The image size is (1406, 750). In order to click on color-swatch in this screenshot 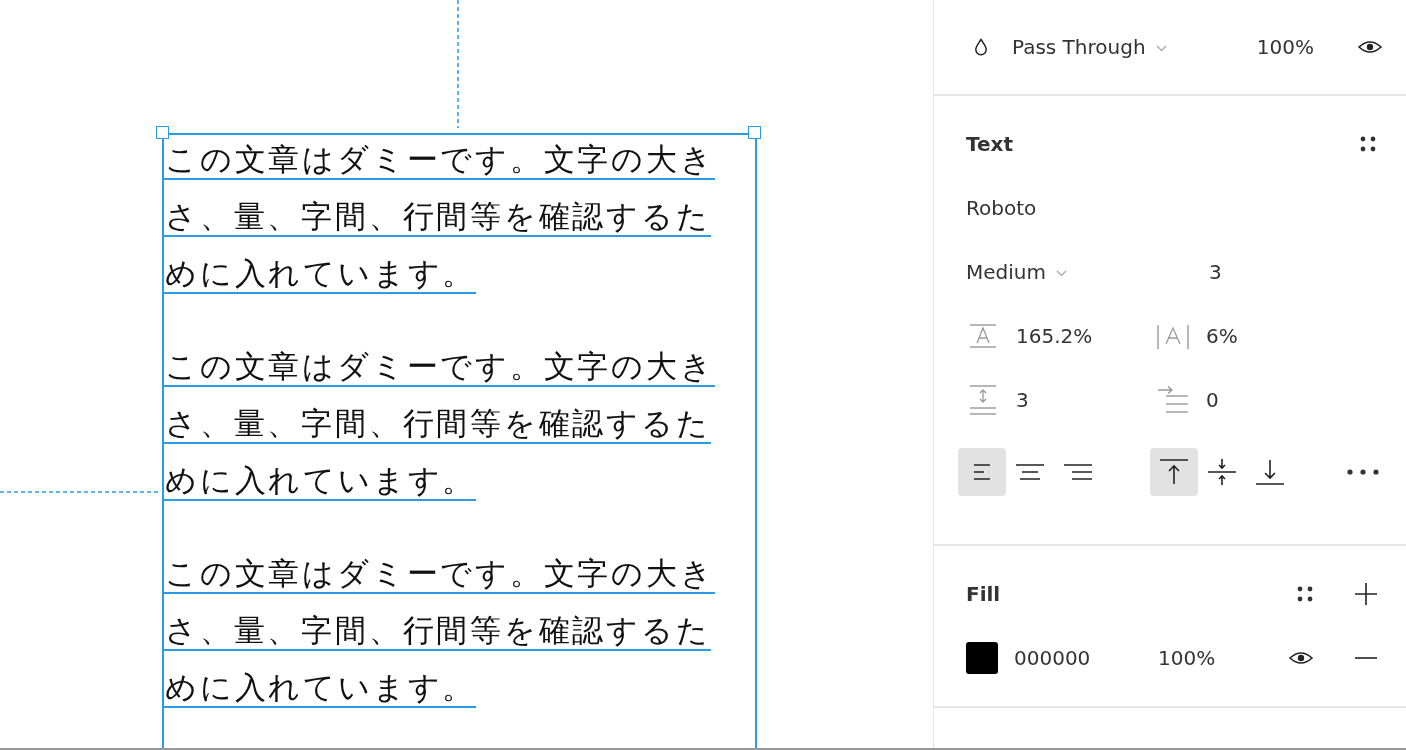, I will do `click(982, 658)`.